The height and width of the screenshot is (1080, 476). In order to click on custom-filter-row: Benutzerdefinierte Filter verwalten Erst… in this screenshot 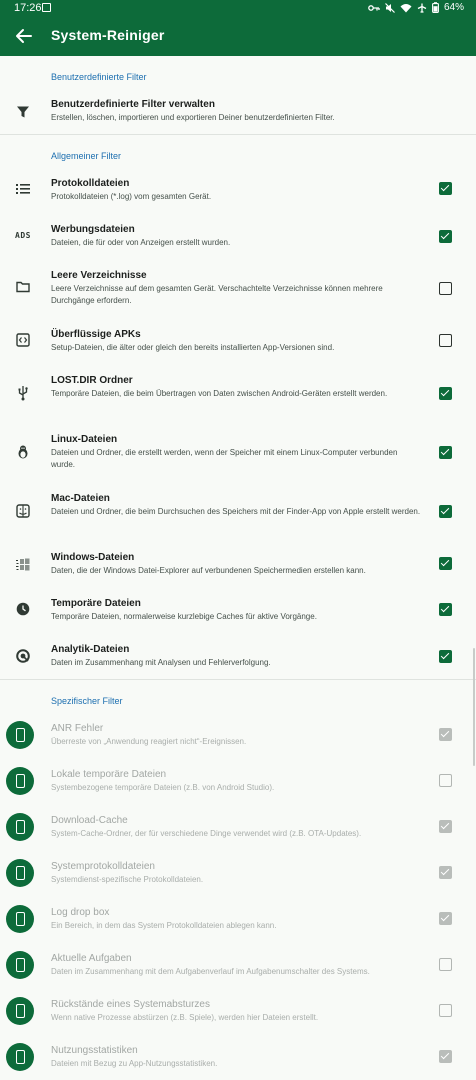, I will do `click(238, 114)`.